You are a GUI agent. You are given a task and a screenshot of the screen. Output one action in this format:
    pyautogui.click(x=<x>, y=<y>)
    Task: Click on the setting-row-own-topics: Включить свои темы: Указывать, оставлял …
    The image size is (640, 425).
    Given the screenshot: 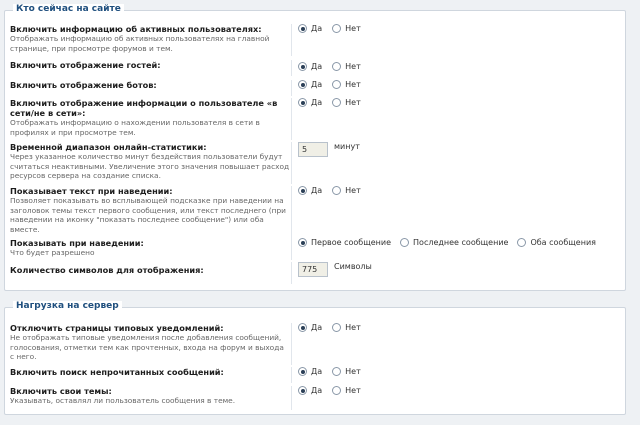 What is the action you would take?
    pyautogui.click(x=315, y=398)
    